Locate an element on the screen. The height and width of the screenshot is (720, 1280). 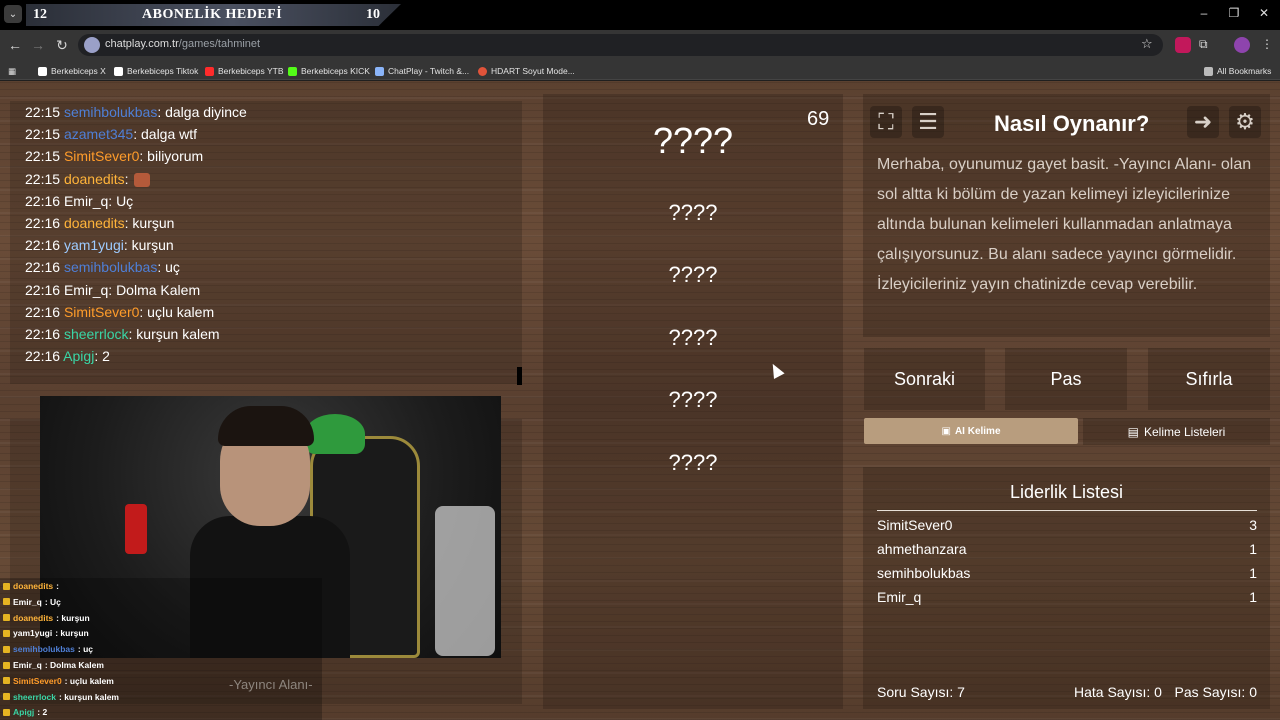
chat-text: : kurşun is located at coordinates (149, 223).